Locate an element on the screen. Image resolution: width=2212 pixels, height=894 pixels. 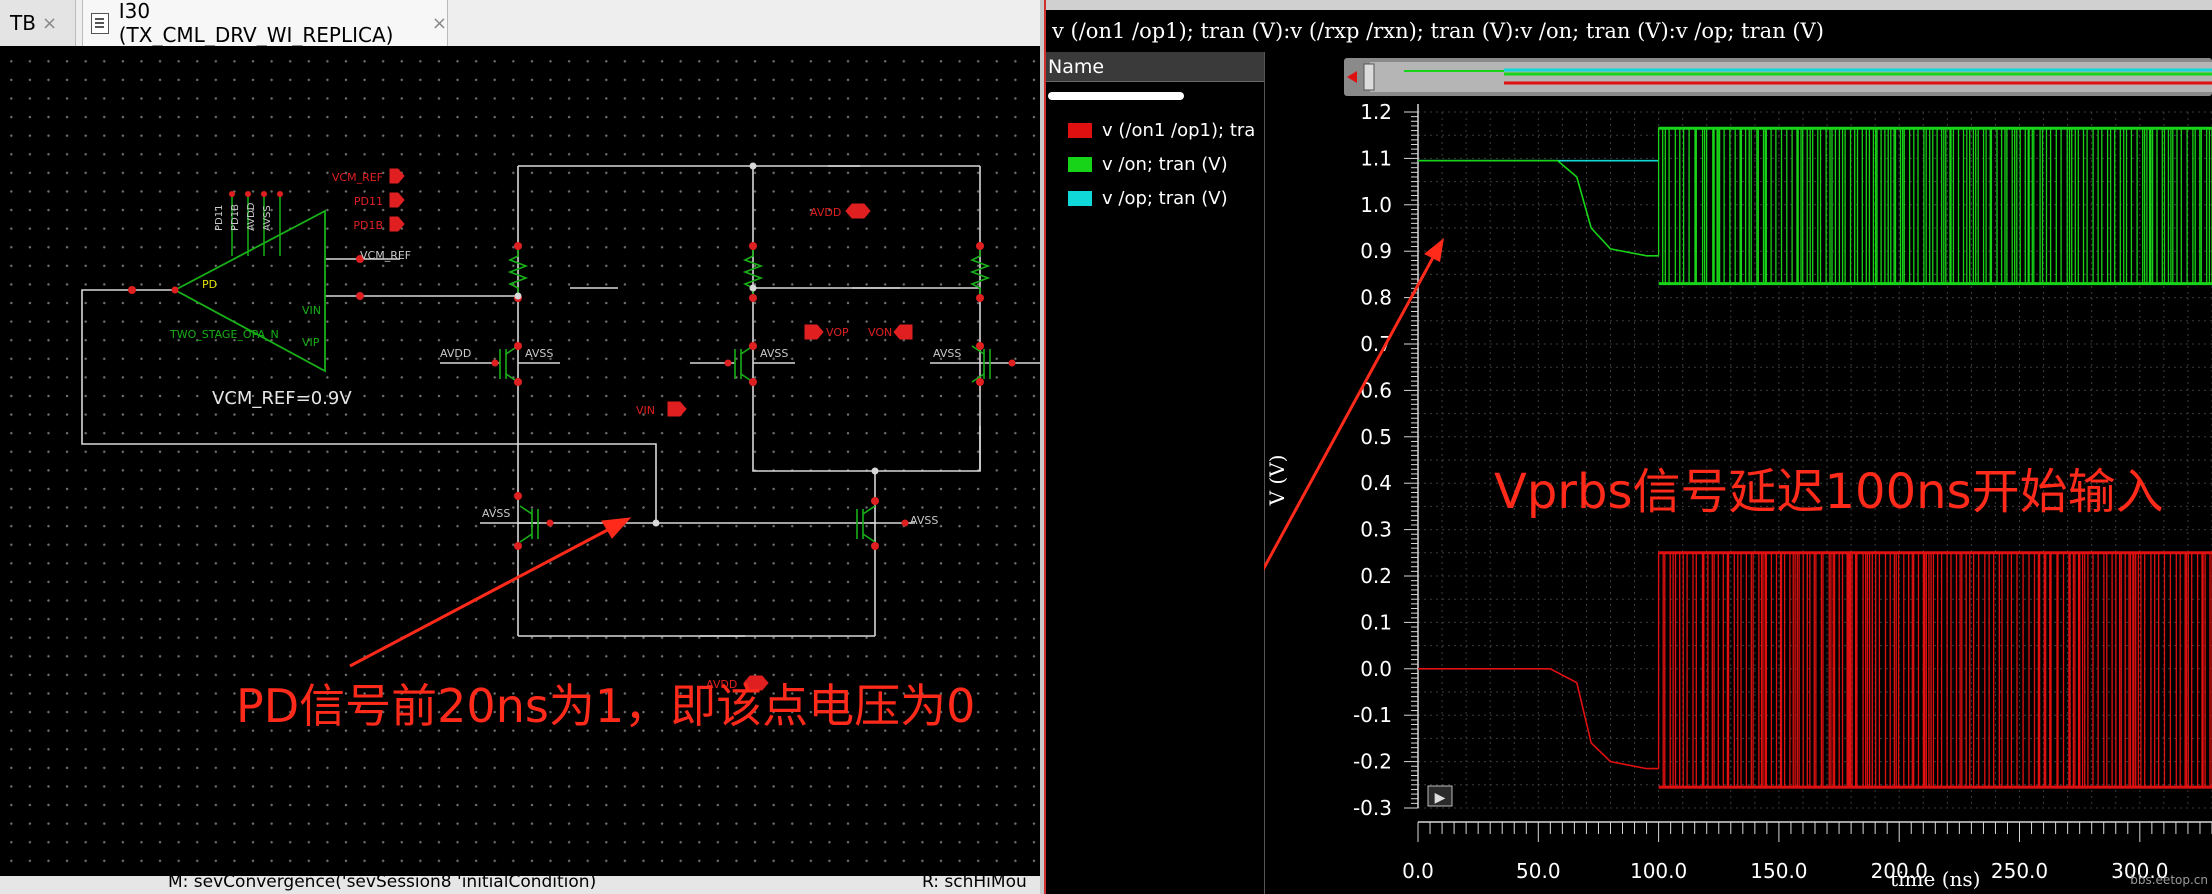
y-tick-label: 0.2 is located at coordinates (1376, 576).